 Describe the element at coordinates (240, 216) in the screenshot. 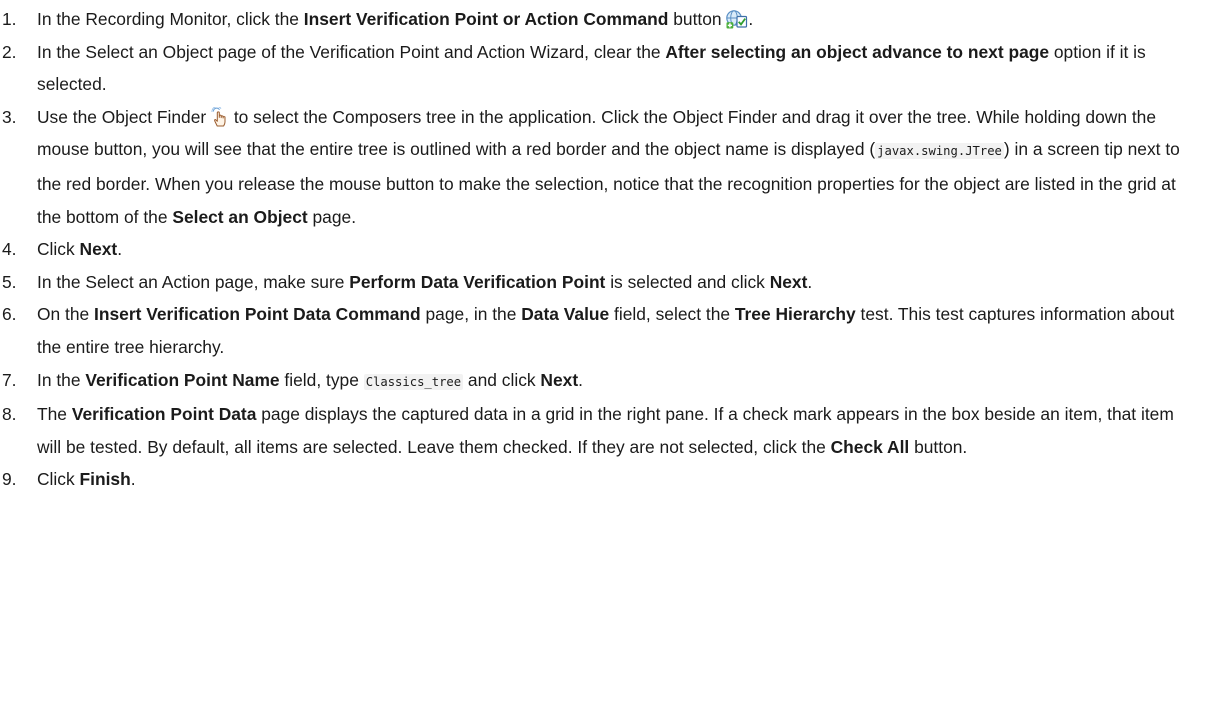

I see `select-an-object-page-name: Select an Object` at that location.